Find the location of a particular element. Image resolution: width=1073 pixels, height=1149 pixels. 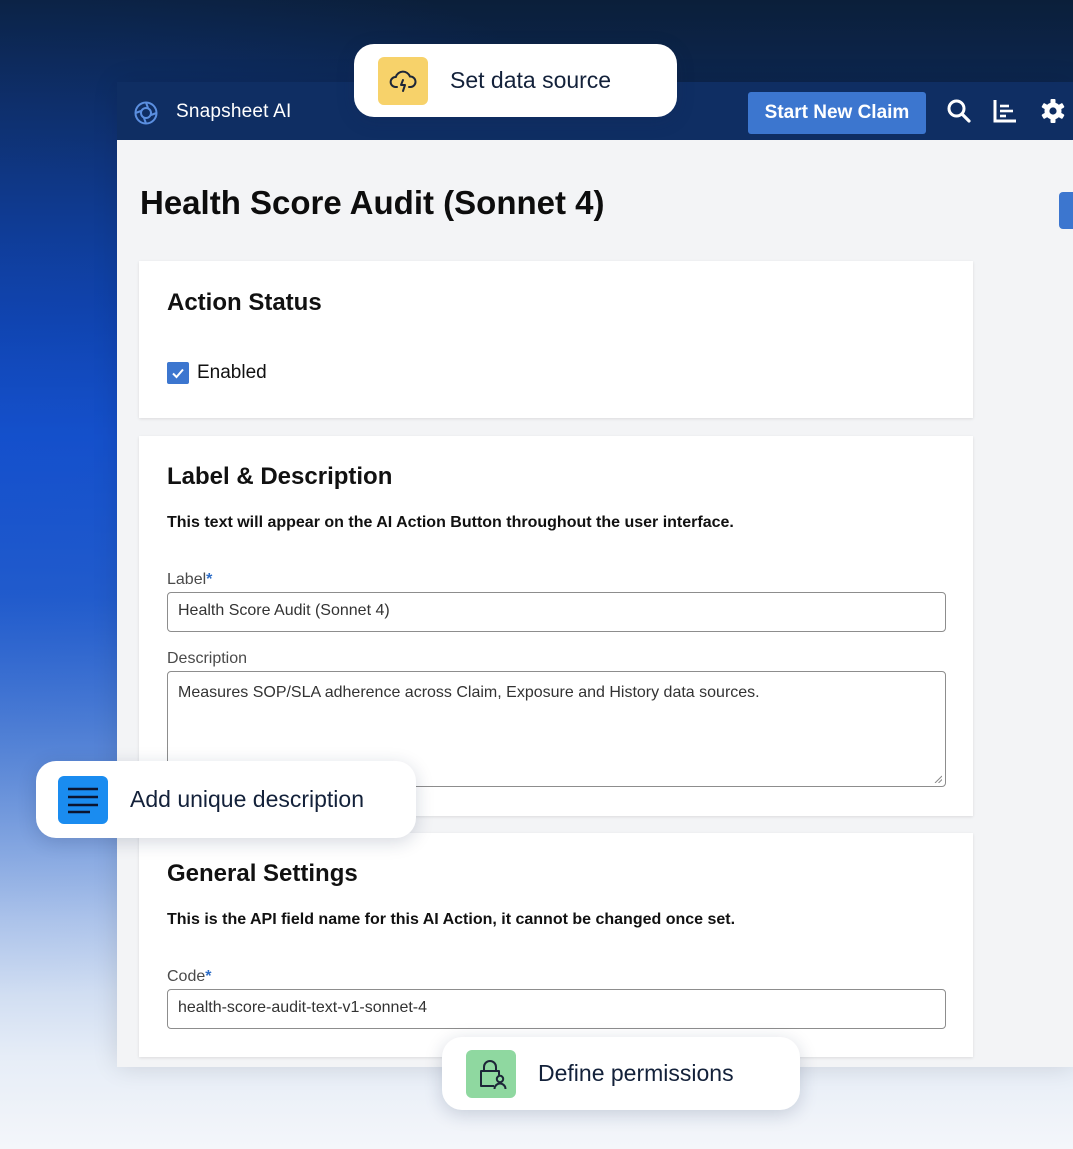

check-icon is located at coordinates (178, 373).